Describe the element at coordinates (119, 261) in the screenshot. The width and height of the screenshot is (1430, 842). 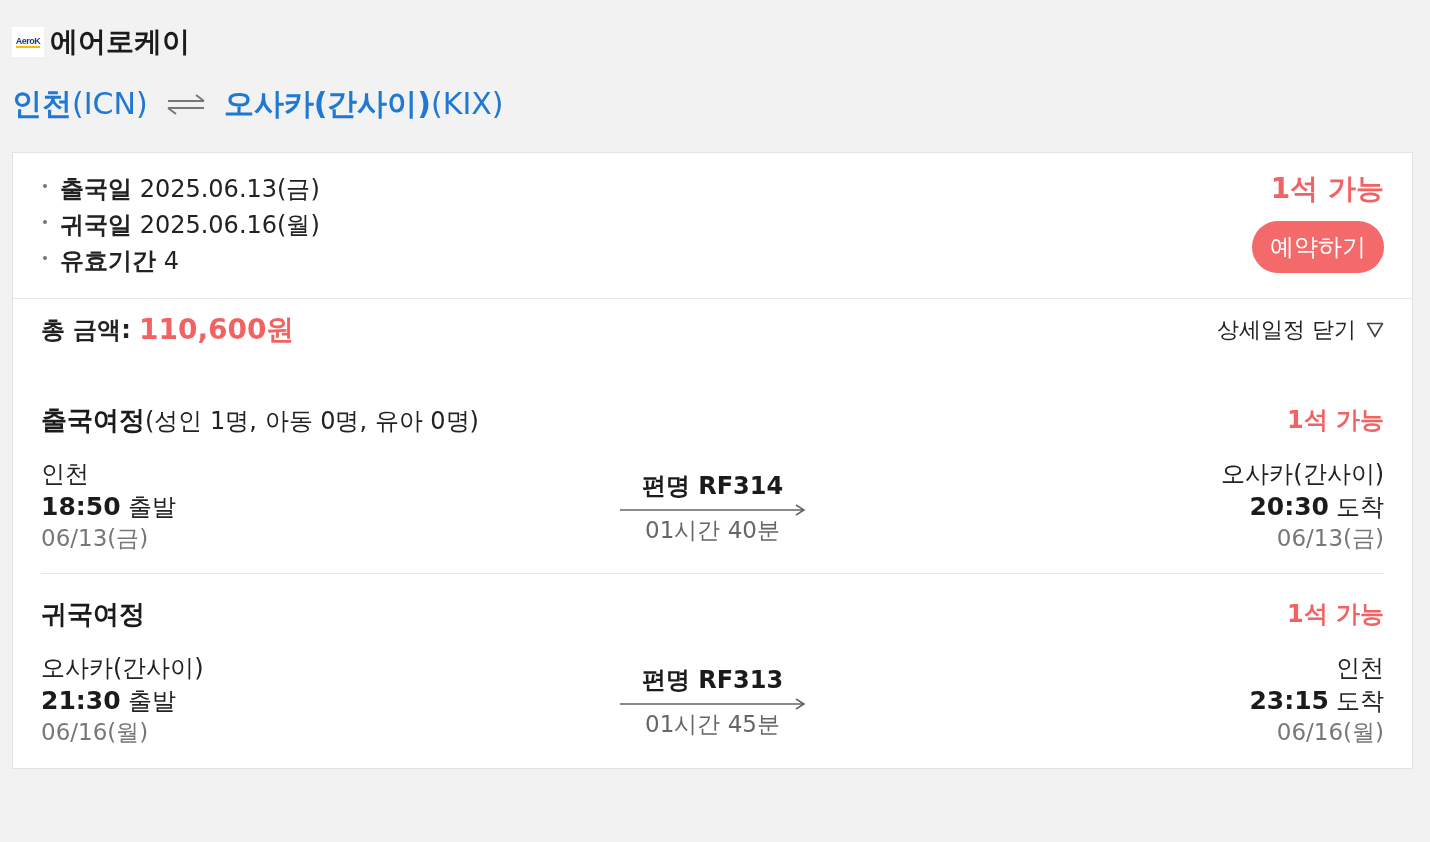
I see `trip-detail: 유효기간 4` at that location.